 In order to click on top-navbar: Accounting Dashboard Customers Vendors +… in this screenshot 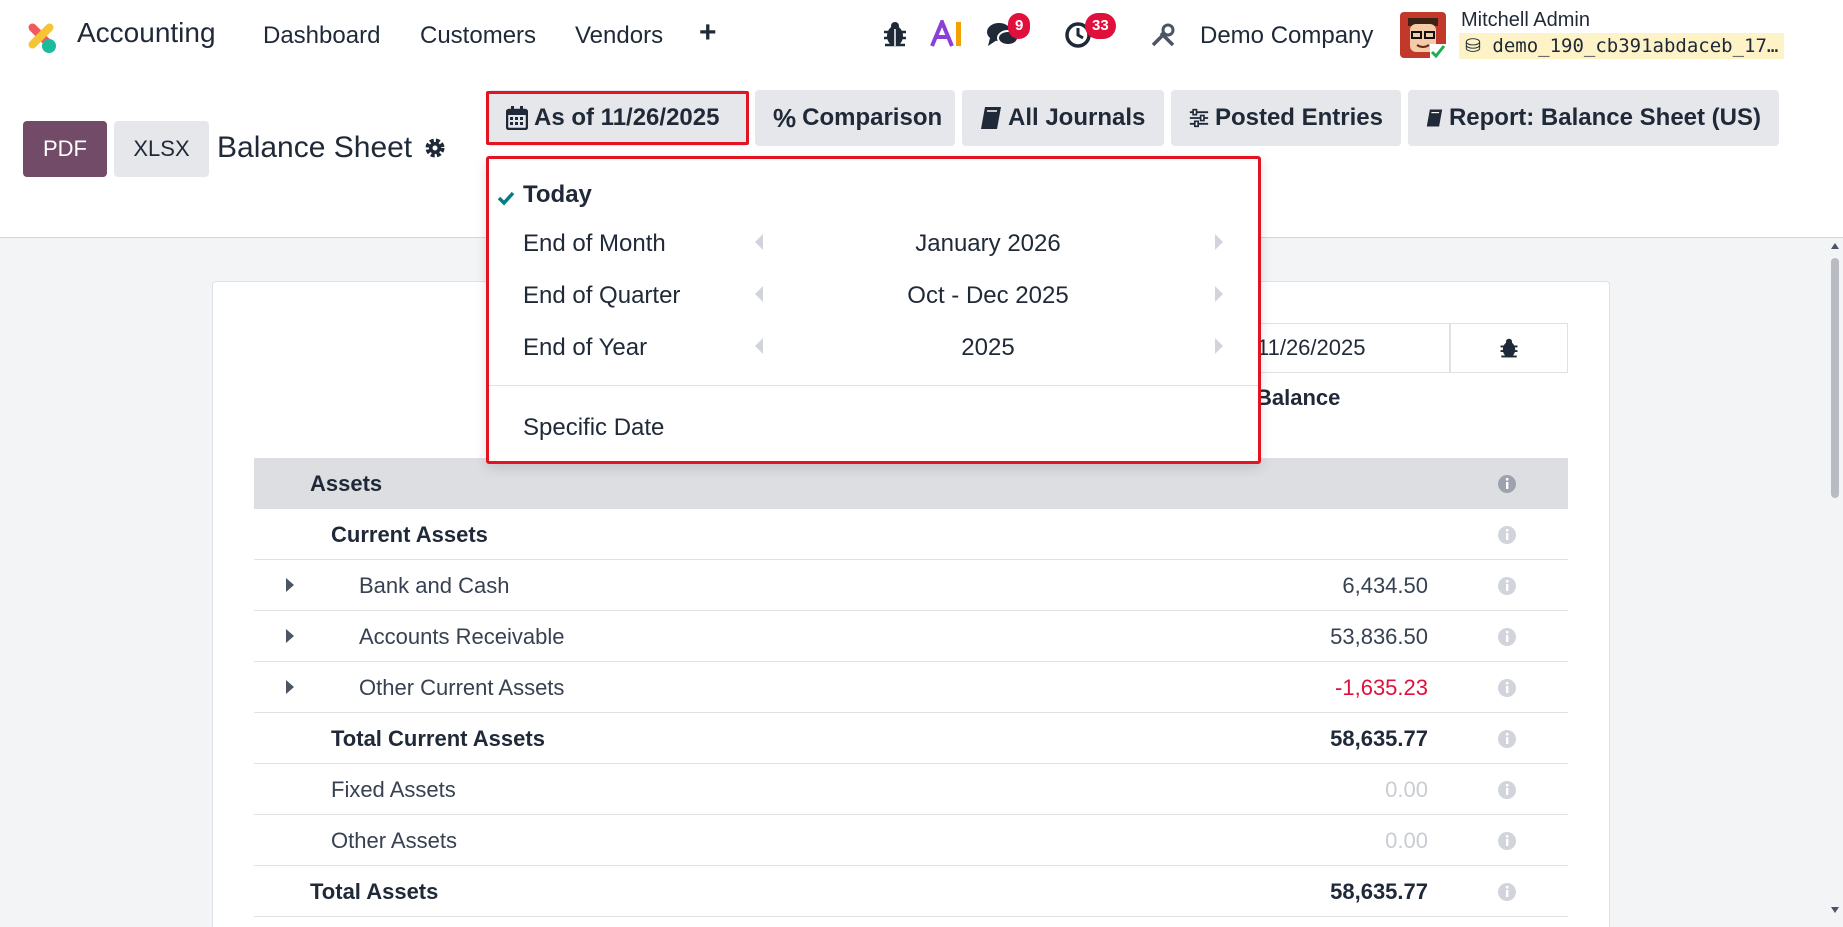, I will do `click(921, 36)`.